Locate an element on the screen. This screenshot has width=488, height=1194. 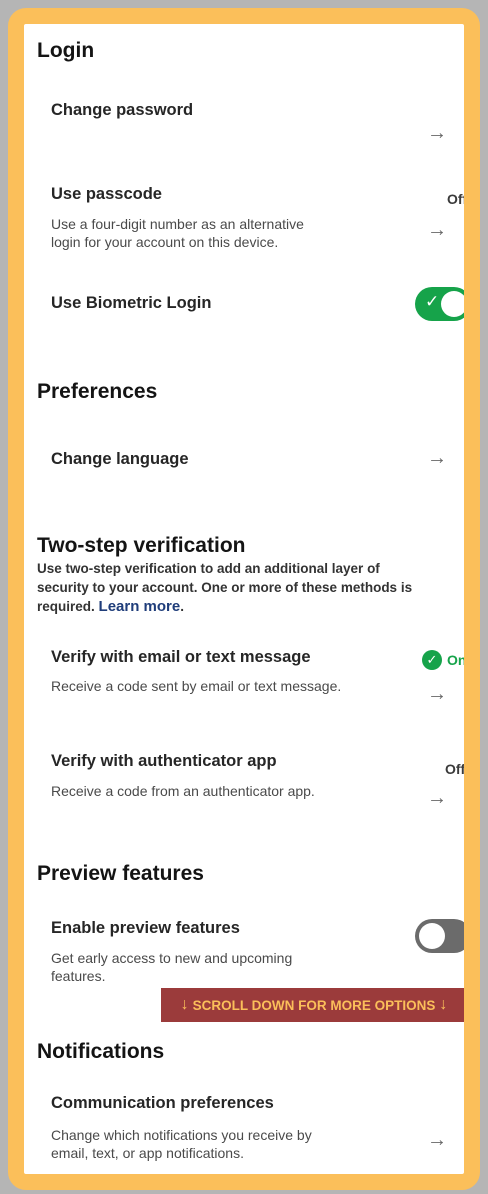
preview-toggle is located at coordinates (439, 936).